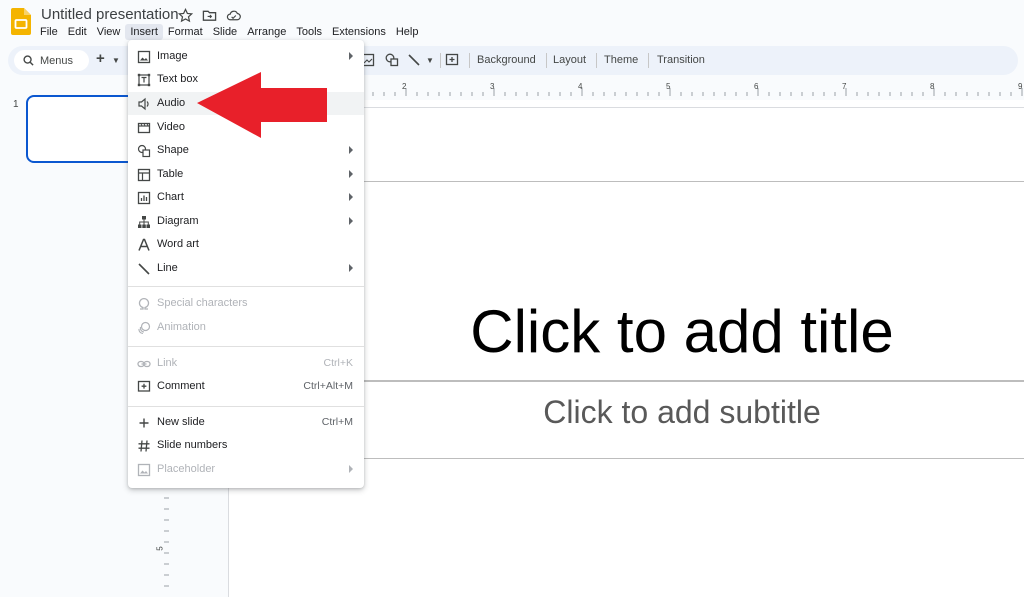  I want to click on transition-button: Transition, so click(681, 60).